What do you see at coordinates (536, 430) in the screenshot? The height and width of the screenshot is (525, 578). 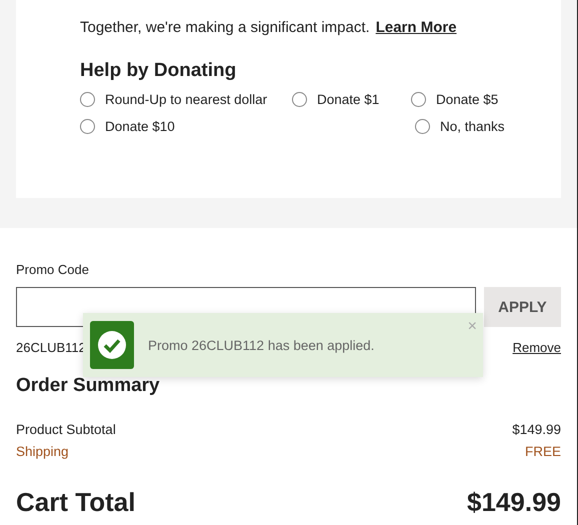 I see `summary-value: $149.99` at bounding box center [536, 430].